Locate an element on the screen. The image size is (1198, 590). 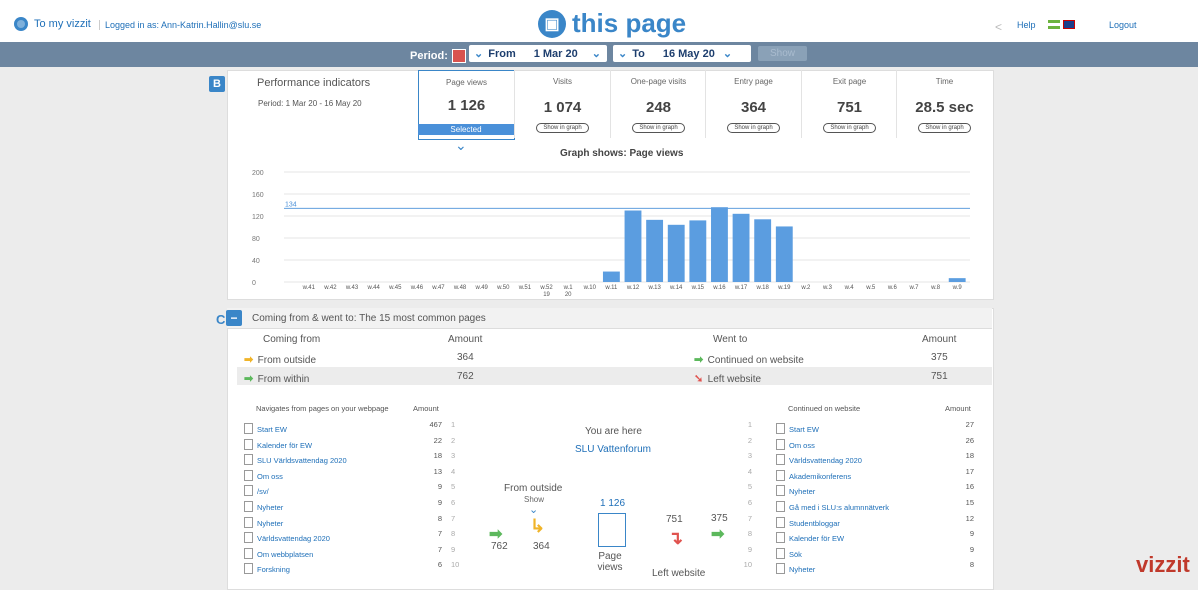
page-link: SLU Världsvattendag 2020 is located at coordinates (302, 460).